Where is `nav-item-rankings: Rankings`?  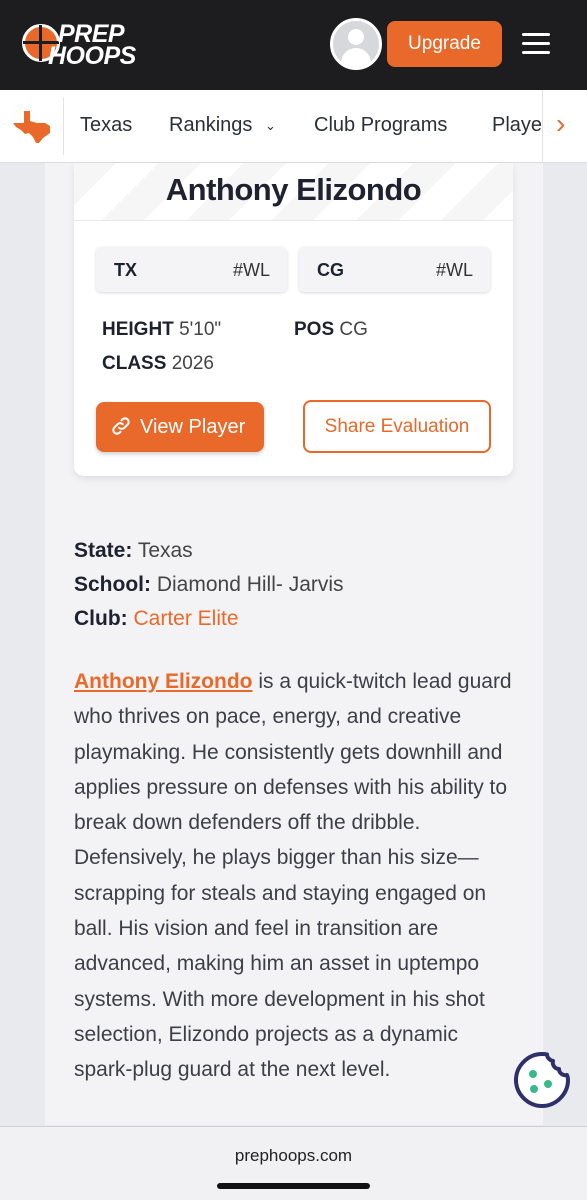 nav-item-rankings: Rankings is located at coordinates (210, 125).